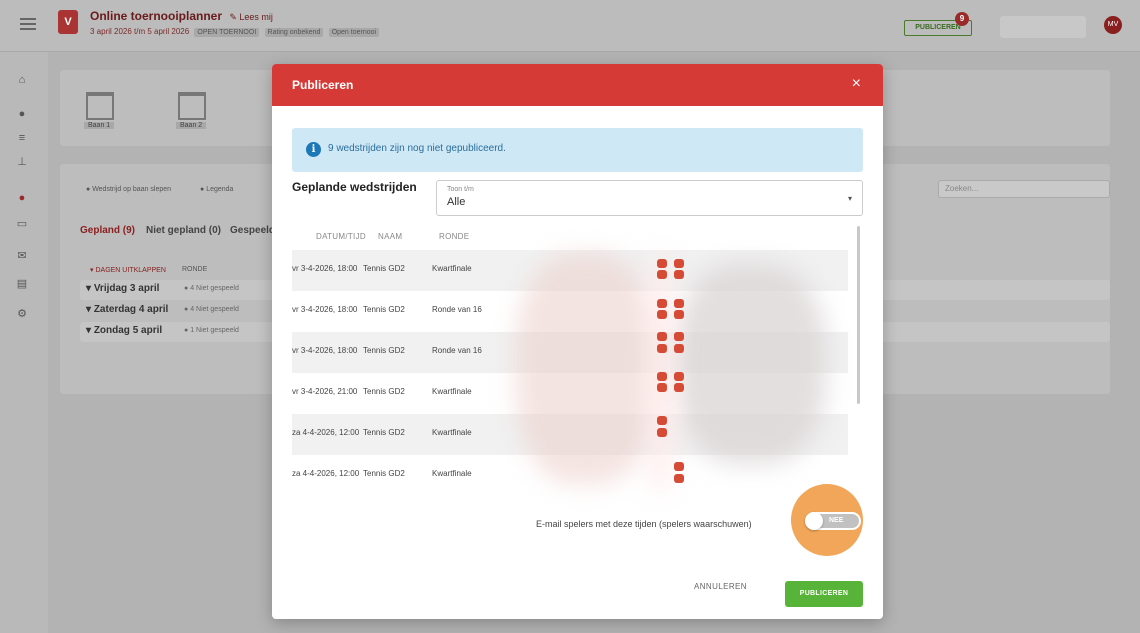 The height and width of the screenshot is (633, 1140). Describe the element at coordinates (131, 309) in the screenshot. I see `day-2-text: Zaterdag 4 april` at that location.